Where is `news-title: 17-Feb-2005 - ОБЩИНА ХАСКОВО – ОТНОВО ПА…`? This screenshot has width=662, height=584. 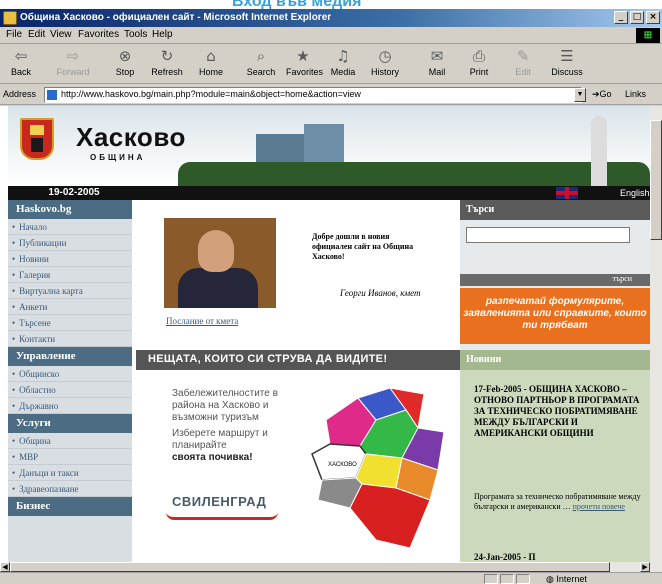
news-title: 17-Feb-2005 - ОБЩИНА ХАСКОВО – ОТНОВО ПА… is located at coordinates (559, 411).